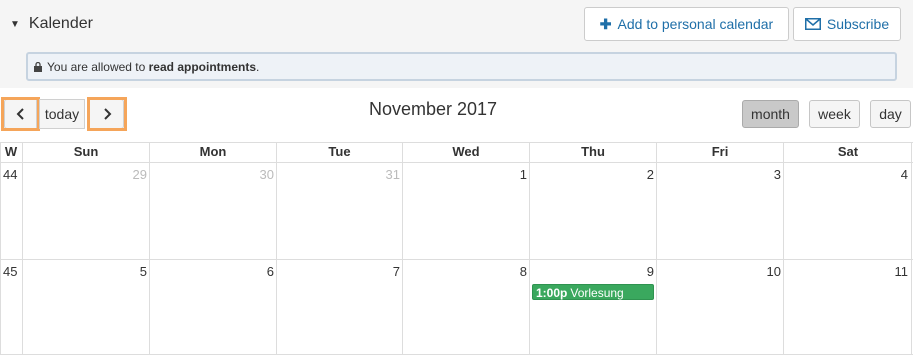 This screenshot has width=913, height=356. What do you see at coordinates (461, 66) in the screenshot?
I see `permission-info-box: You are allowed to read appointments.` at bounding box center [461, 66].